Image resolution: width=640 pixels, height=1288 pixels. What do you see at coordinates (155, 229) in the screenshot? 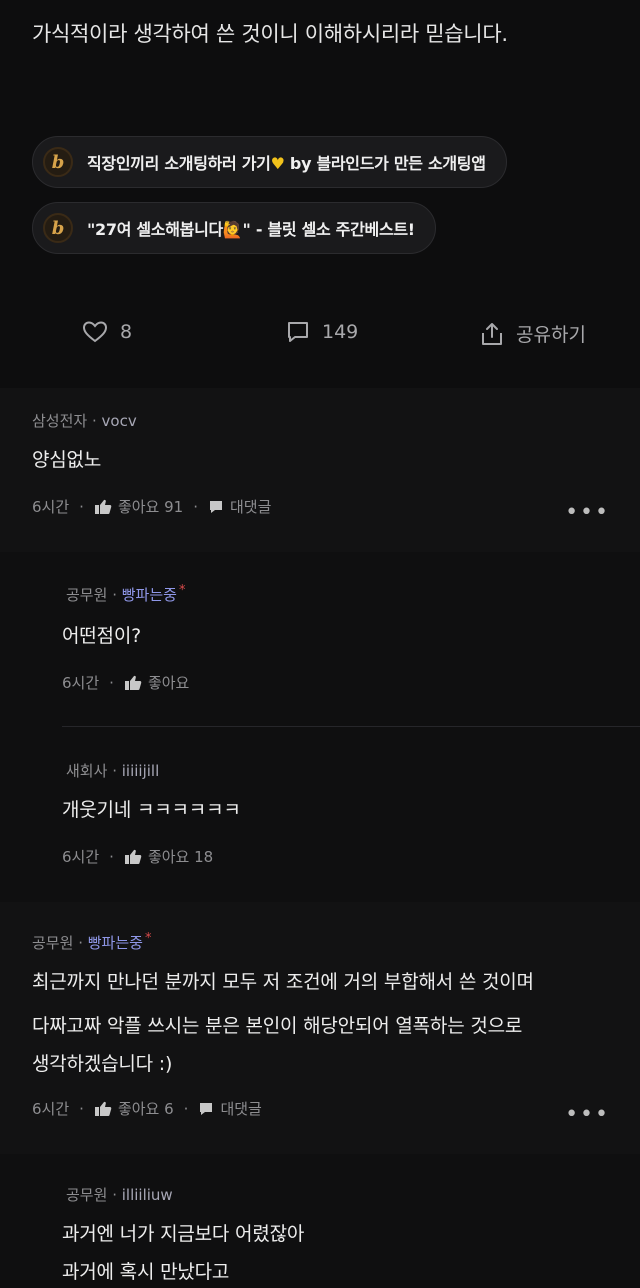
I see `promo-link-text: "27여 셀소해봅니다` at bounding box center [155, 229].